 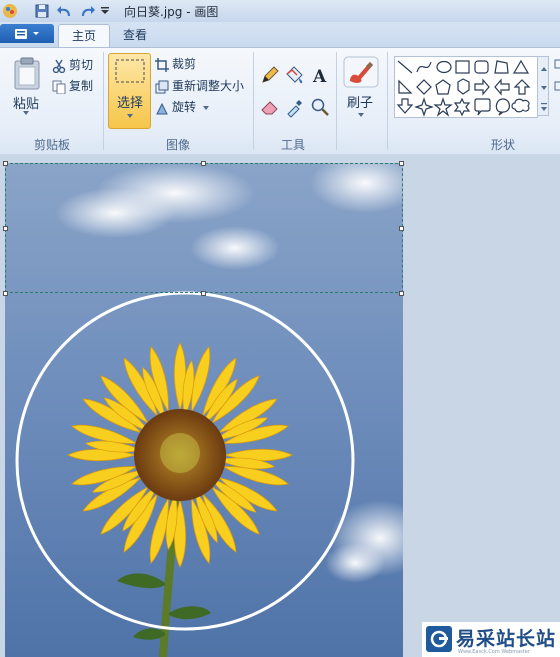 What do you see at coordinates (27, 91) in the screenshot?
I see `paste-button: 粘贴` at bounding box center [27, 91].